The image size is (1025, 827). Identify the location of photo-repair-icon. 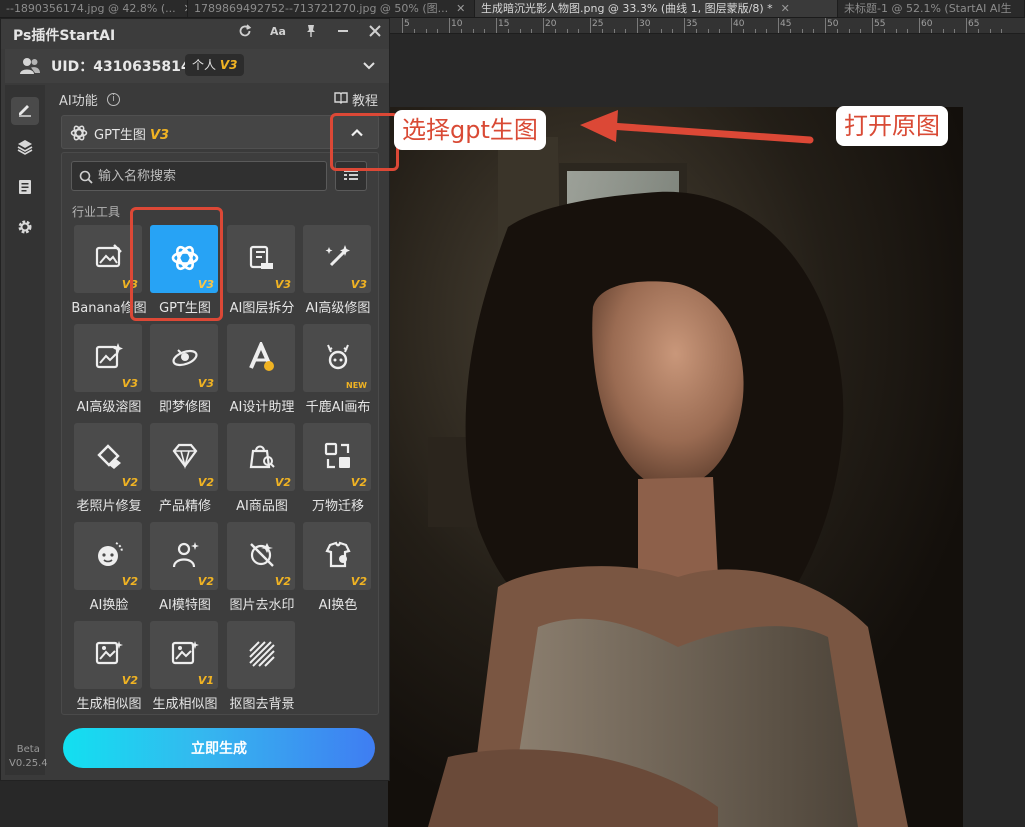
(109, 456).